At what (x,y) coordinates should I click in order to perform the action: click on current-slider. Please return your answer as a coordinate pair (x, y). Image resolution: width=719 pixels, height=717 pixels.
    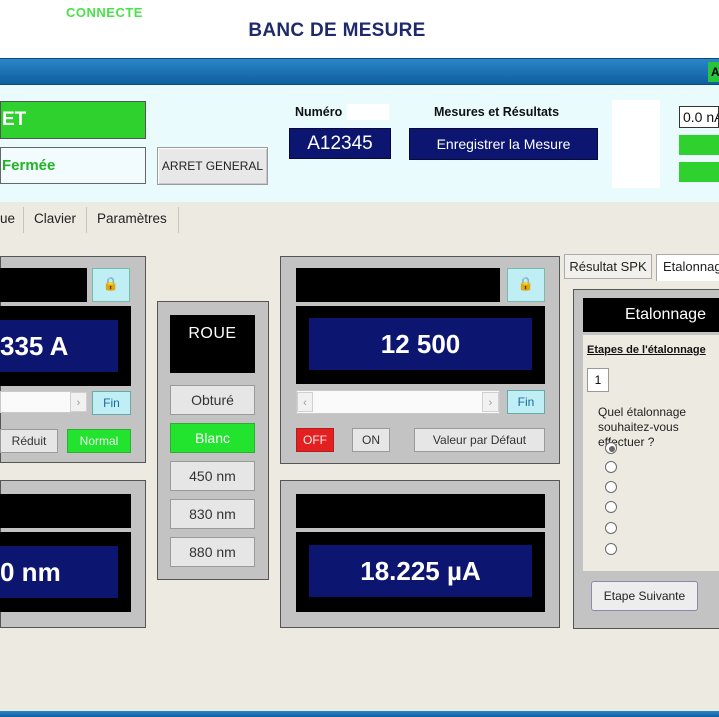
    Looking at the image, I should click on (36, 402).